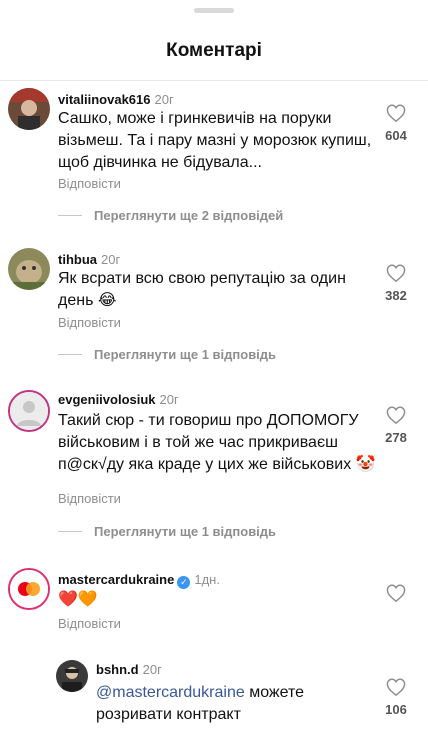 Image resolution: width=428 pixels, height=734 pixels. I want to click on reply-username: bshn.d, so click(117, 669).